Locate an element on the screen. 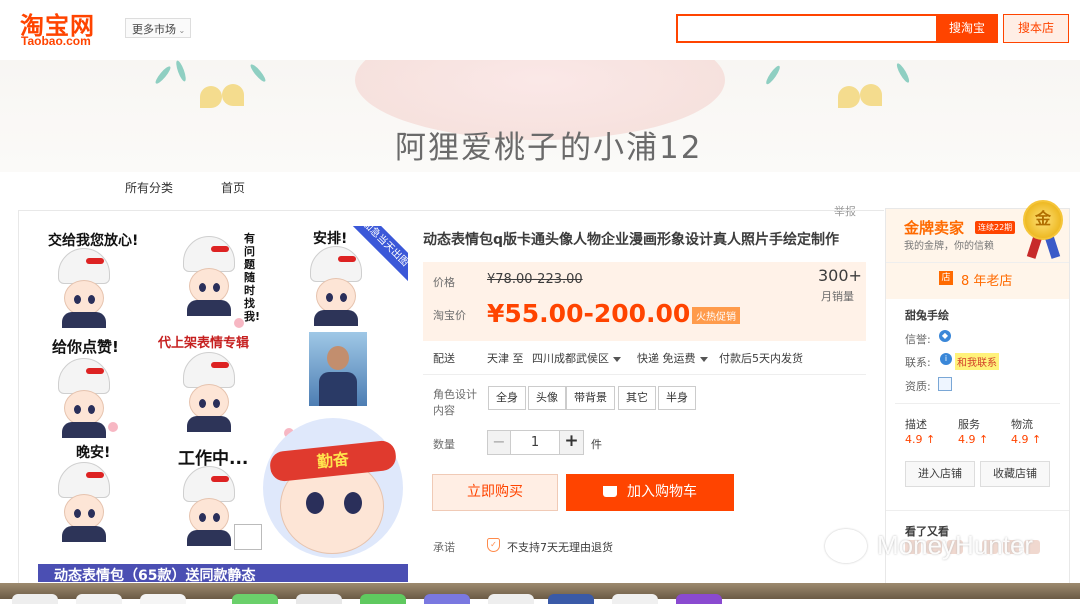  credit-level-icon: ◆ is located at coordinates (945, 336).